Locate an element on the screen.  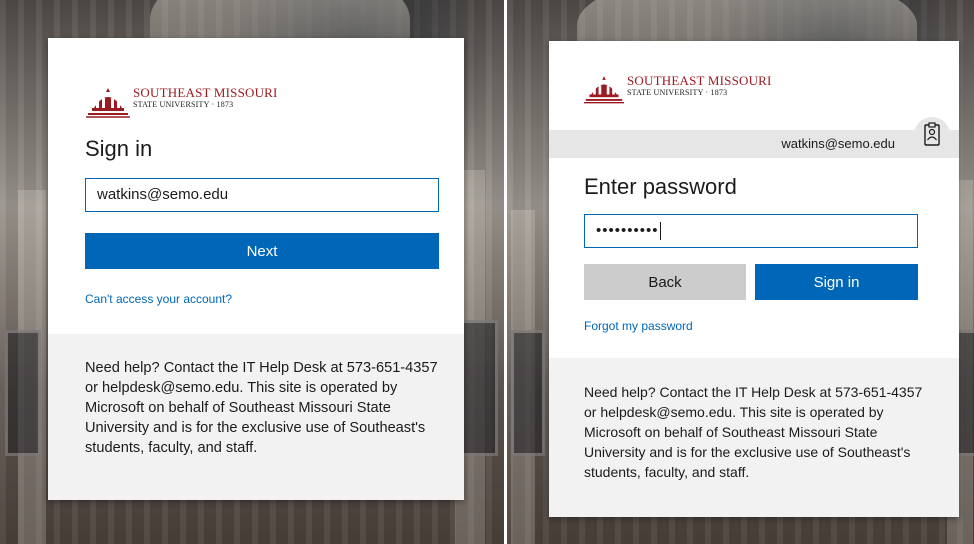
email-field: watkins@semo.edu is located at coordinates (262, 195).